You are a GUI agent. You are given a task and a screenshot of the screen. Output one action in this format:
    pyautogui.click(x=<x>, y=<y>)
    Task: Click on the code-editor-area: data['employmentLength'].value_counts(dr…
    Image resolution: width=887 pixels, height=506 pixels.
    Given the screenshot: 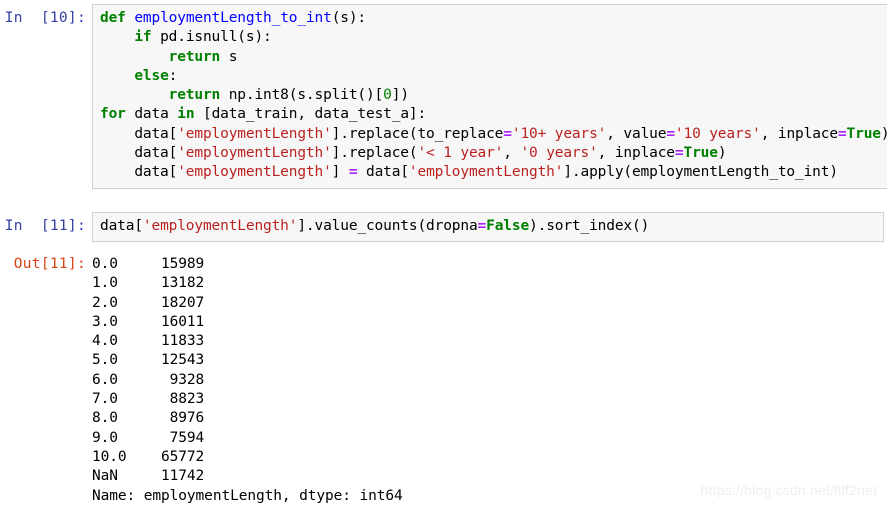 What is the action you would take?
    pyautogui.click(x=488, y=227)
    